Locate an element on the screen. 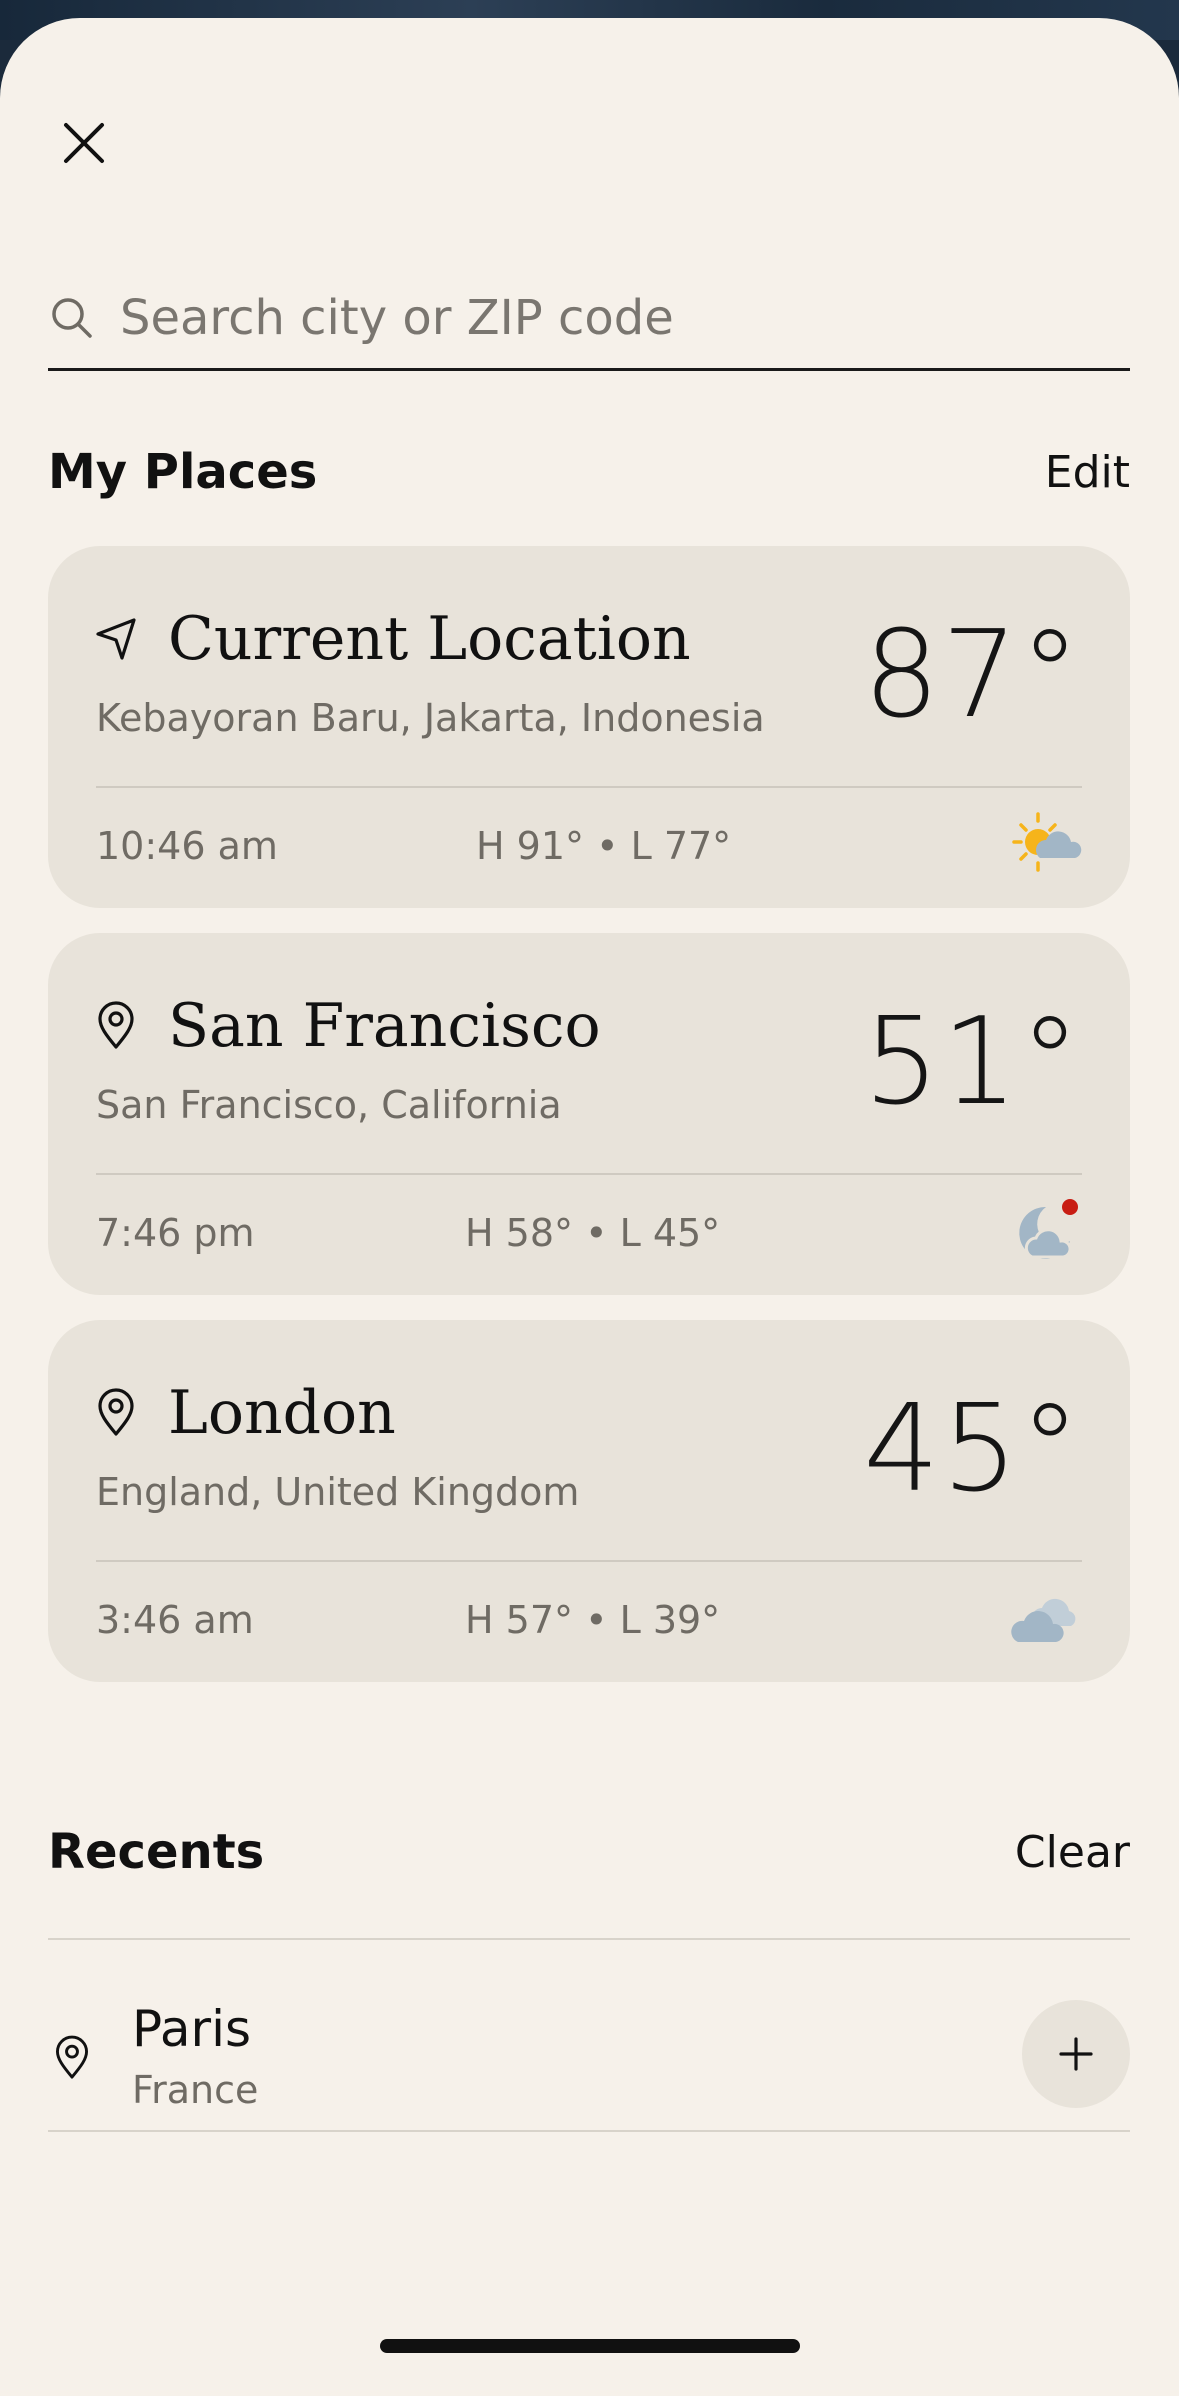 The width and height of the screenshot is (1179, 2396). place-region: Kebayoran Baru, Jakarta, Indonesia is located at coordinates (430, 718).